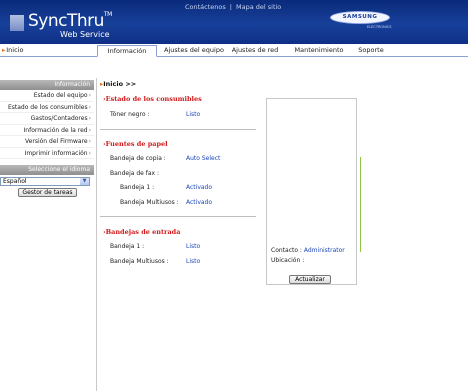 This screenshot has height=391, width=468. I want to click on chevron-down-icon: ▼, so click(84, 181).